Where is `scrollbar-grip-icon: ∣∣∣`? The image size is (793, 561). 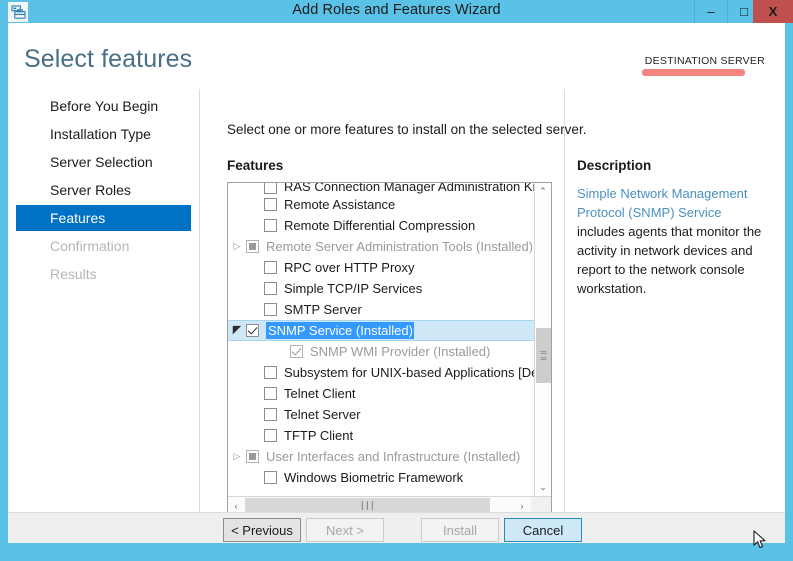 scrollbar-grip-icon: ∣∣∣ is located at coordinates (367, 505).